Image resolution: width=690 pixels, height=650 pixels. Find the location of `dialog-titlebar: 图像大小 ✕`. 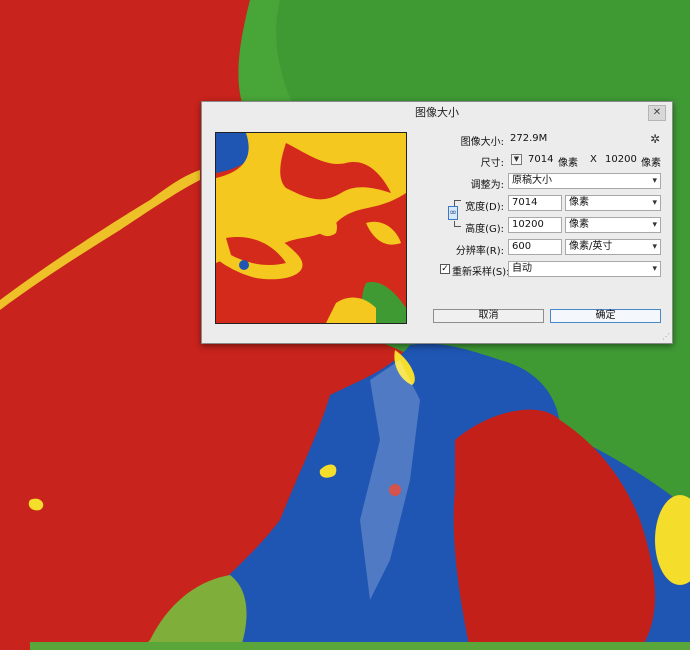

dialog-titlebar: 图像大小 ✕ is located at coordinates (437, 113).